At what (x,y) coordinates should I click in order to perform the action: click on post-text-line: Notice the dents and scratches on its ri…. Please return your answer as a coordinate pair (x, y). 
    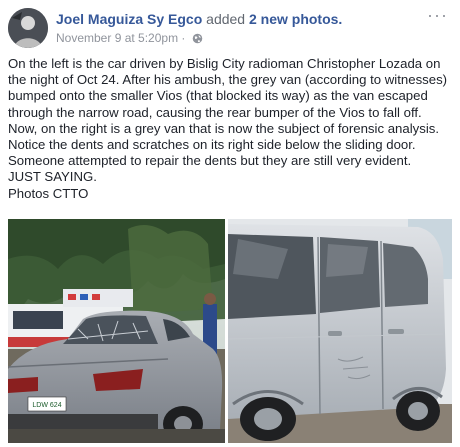
    Looking at the image, I should click on (212, 145).